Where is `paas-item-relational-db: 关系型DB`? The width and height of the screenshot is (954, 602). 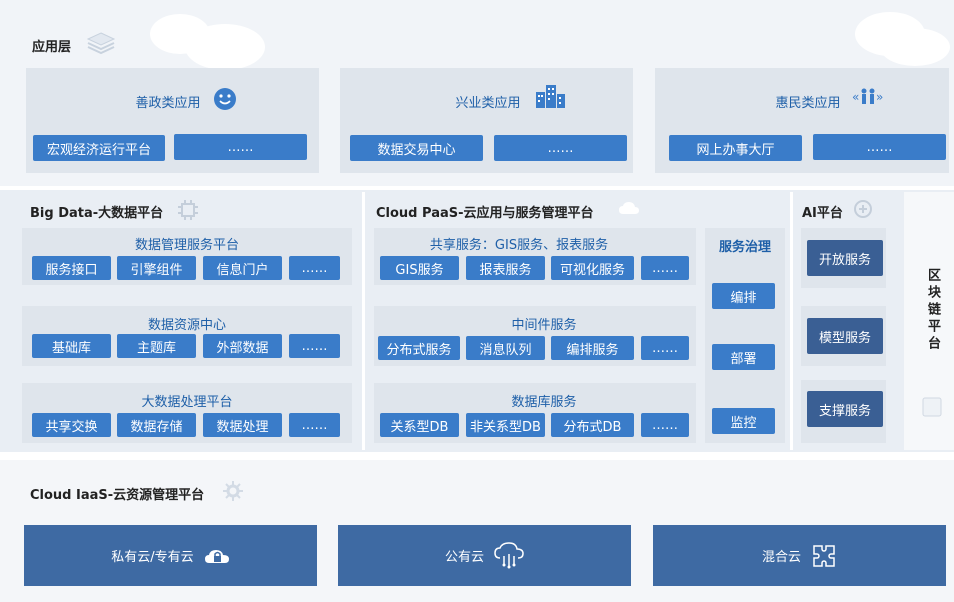
paas-item-relational-db: 关系型DB is located at coordinates (419, 425).